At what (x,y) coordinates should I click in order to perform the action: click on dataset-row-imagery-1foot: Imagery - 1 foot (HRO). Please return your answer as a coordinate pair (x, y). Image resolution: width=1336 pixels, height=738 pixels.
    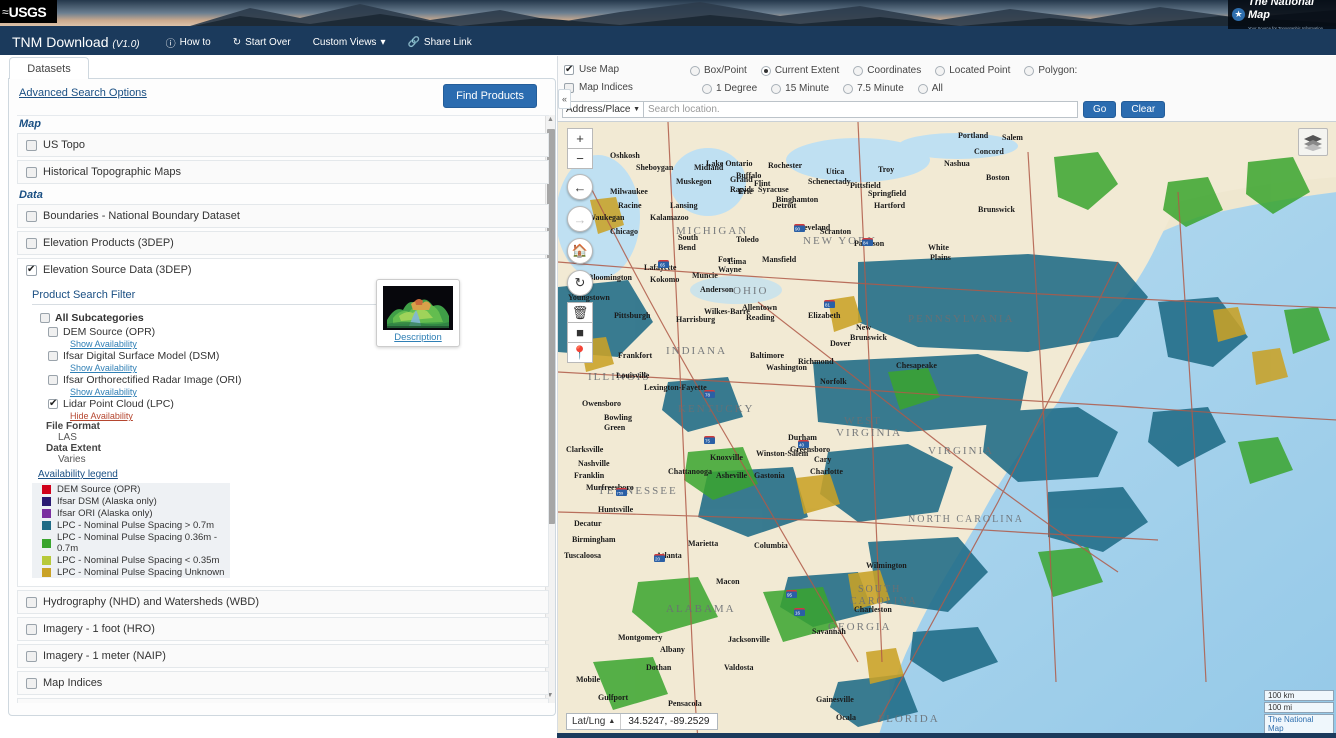
    Looking at the image, I should click on (283, 629).